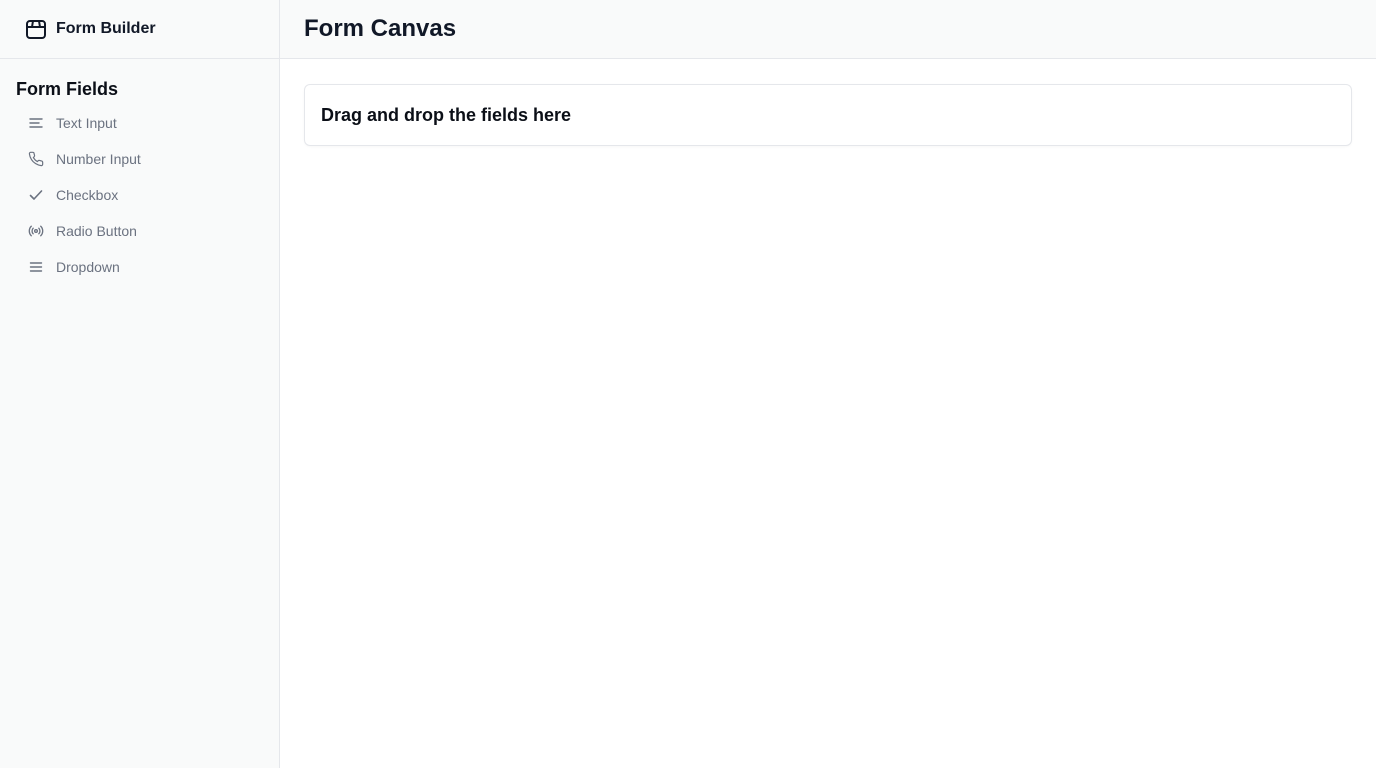 The width and height of the screenshot is (1376, 768). Describe the element at coordinates (828, 115) in the screenshot. I see `form-drop-zone: Drag and drop the fields here` at that location.